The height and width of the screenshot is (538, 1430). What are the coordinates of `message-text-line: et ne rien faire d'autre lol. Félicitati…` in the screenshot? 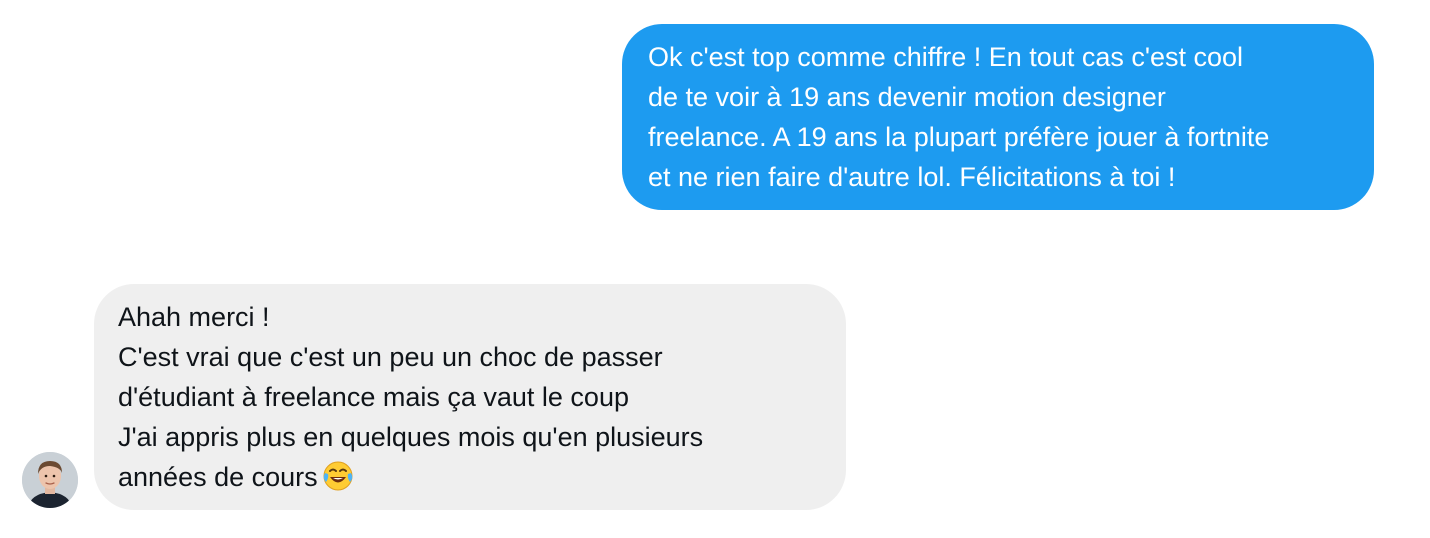 It's located at (912, 177).